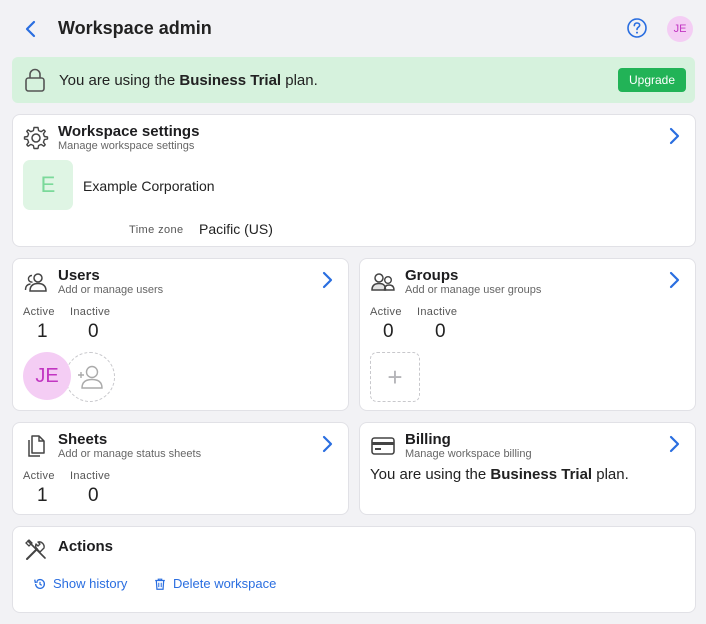 The image size is (706, 624). Describe the element at coordinates (90, 583) in the screenshot. I see `show-history-label: Show history` at that location.